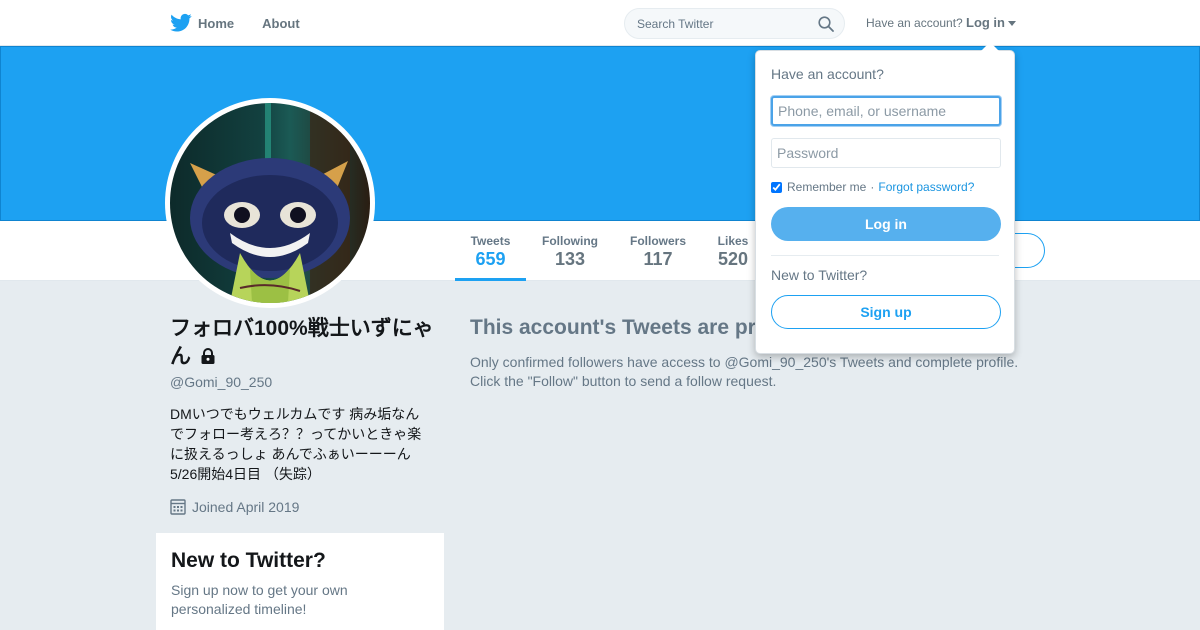 The image size is (1200, 630). I want to click on login-toggle-label: Log in, so click(985, 22).